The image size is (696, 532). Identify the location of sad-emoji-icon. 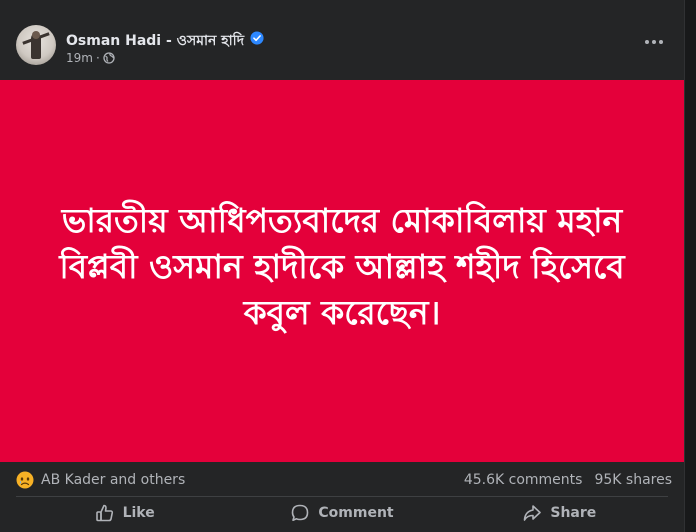
(25, 480).